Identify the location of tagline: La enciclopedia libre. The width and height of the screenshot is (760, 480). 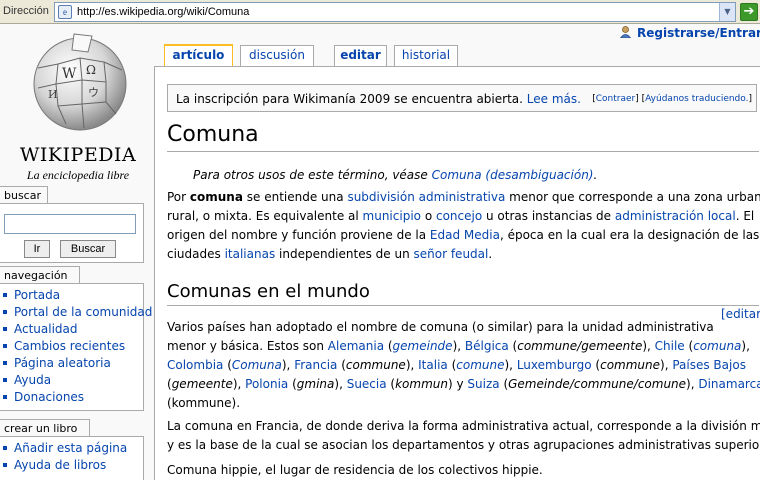
(78, 175).